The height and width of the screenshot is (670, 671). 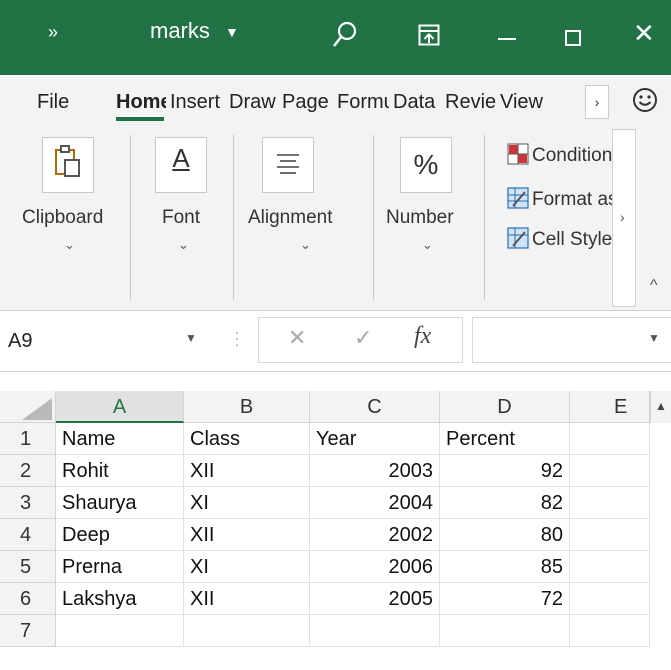 I want to click on ribbon-display-options-icon, so click(x=429, y=35).